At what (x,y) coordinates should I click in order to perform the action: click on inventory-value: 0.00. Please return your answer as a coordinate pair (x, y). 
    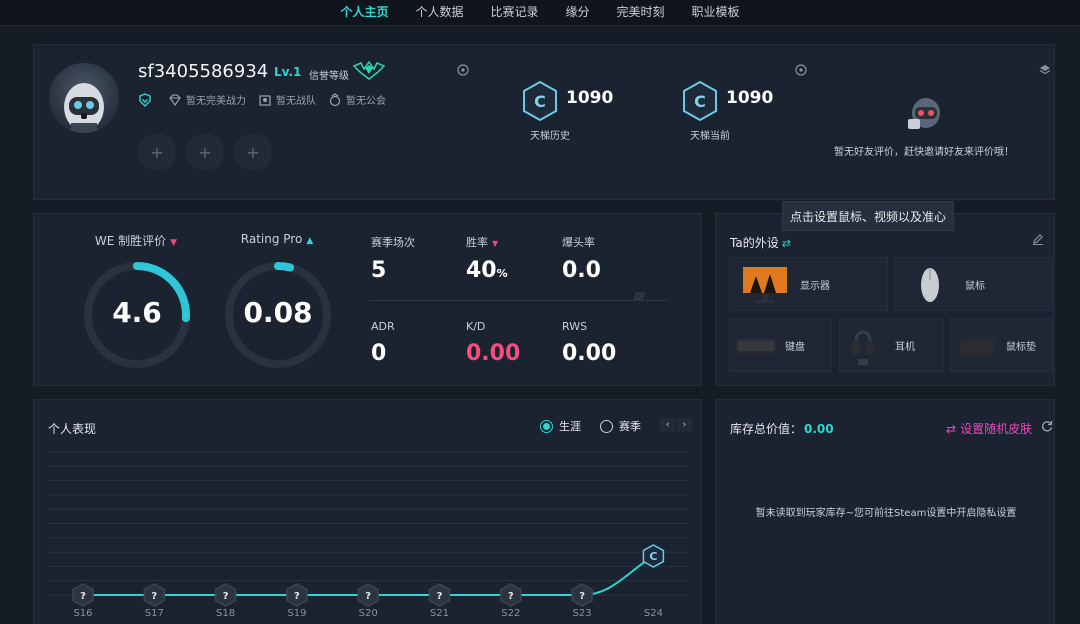
    Looking at the image, I should click on (819, 429).